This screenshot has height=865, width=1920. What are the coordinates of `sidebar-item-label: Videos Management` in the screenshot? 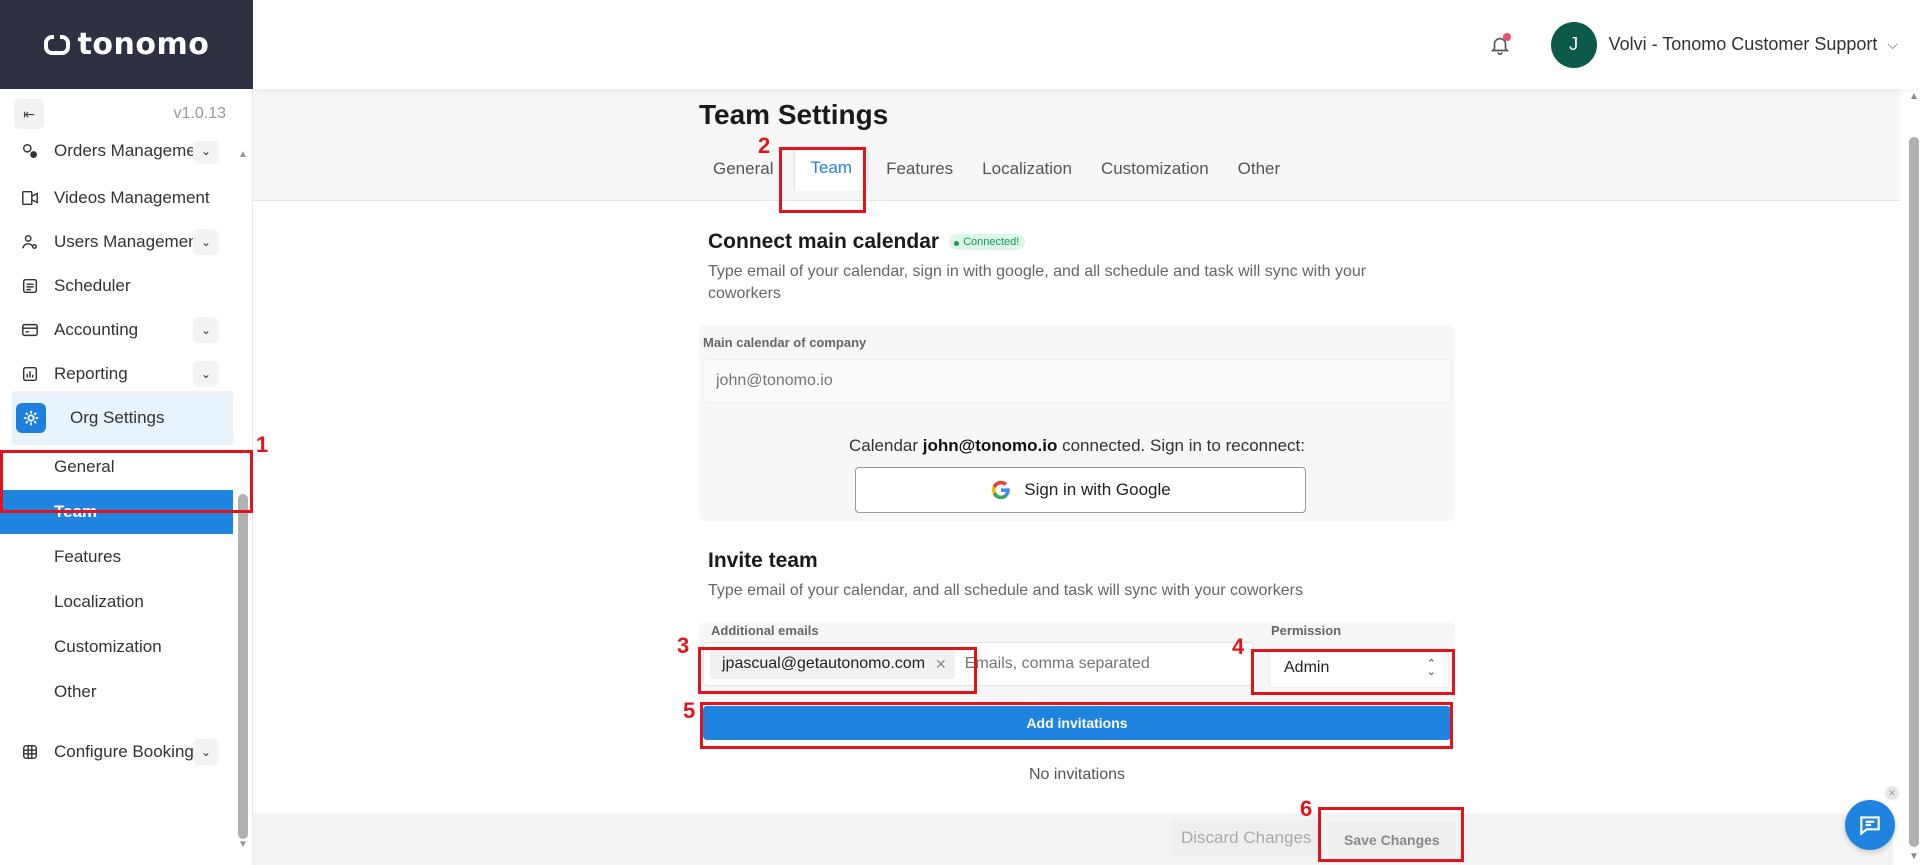 It's located at (132, 197).